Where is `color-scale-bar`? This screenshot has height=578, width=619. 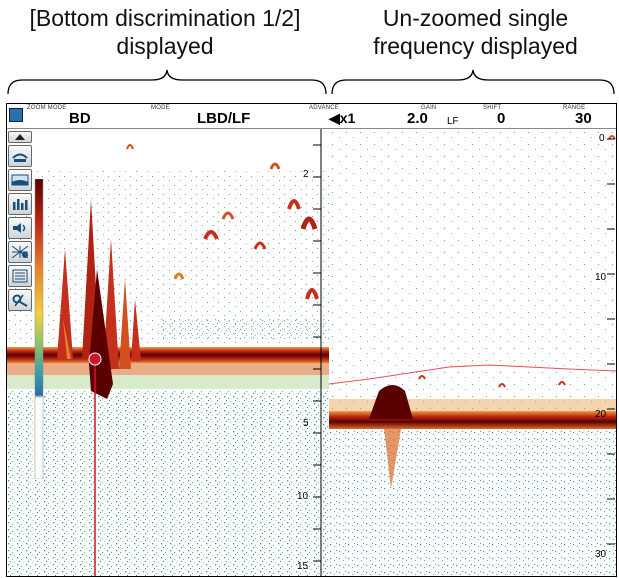 color-scale-bar is located at coordinates (39, 329).